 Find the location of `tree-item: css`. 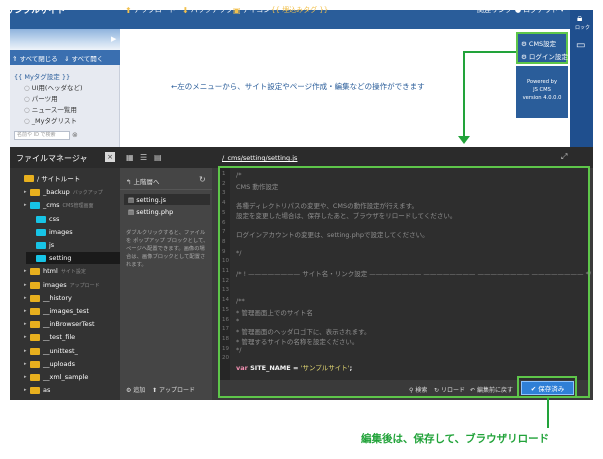

tree-item: css is located at coordinates (44, 219).